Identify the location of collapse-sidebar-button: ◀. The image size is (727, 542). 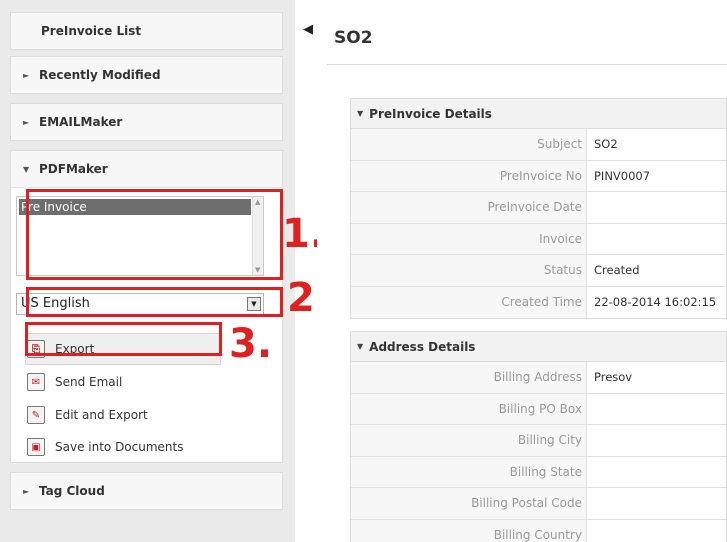
(308, 30).